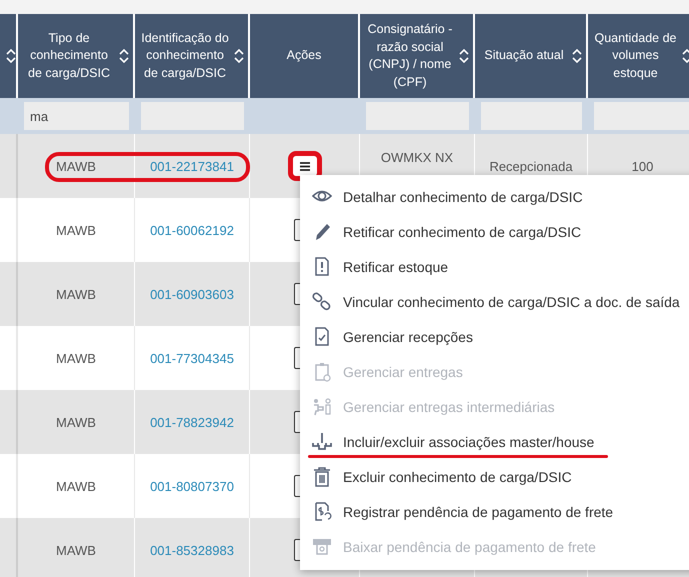 The width and height of the screenshot is (689, 577). Describe the element at coordinates (322, 407) in the screenshot. I see `people-icon` at that location.